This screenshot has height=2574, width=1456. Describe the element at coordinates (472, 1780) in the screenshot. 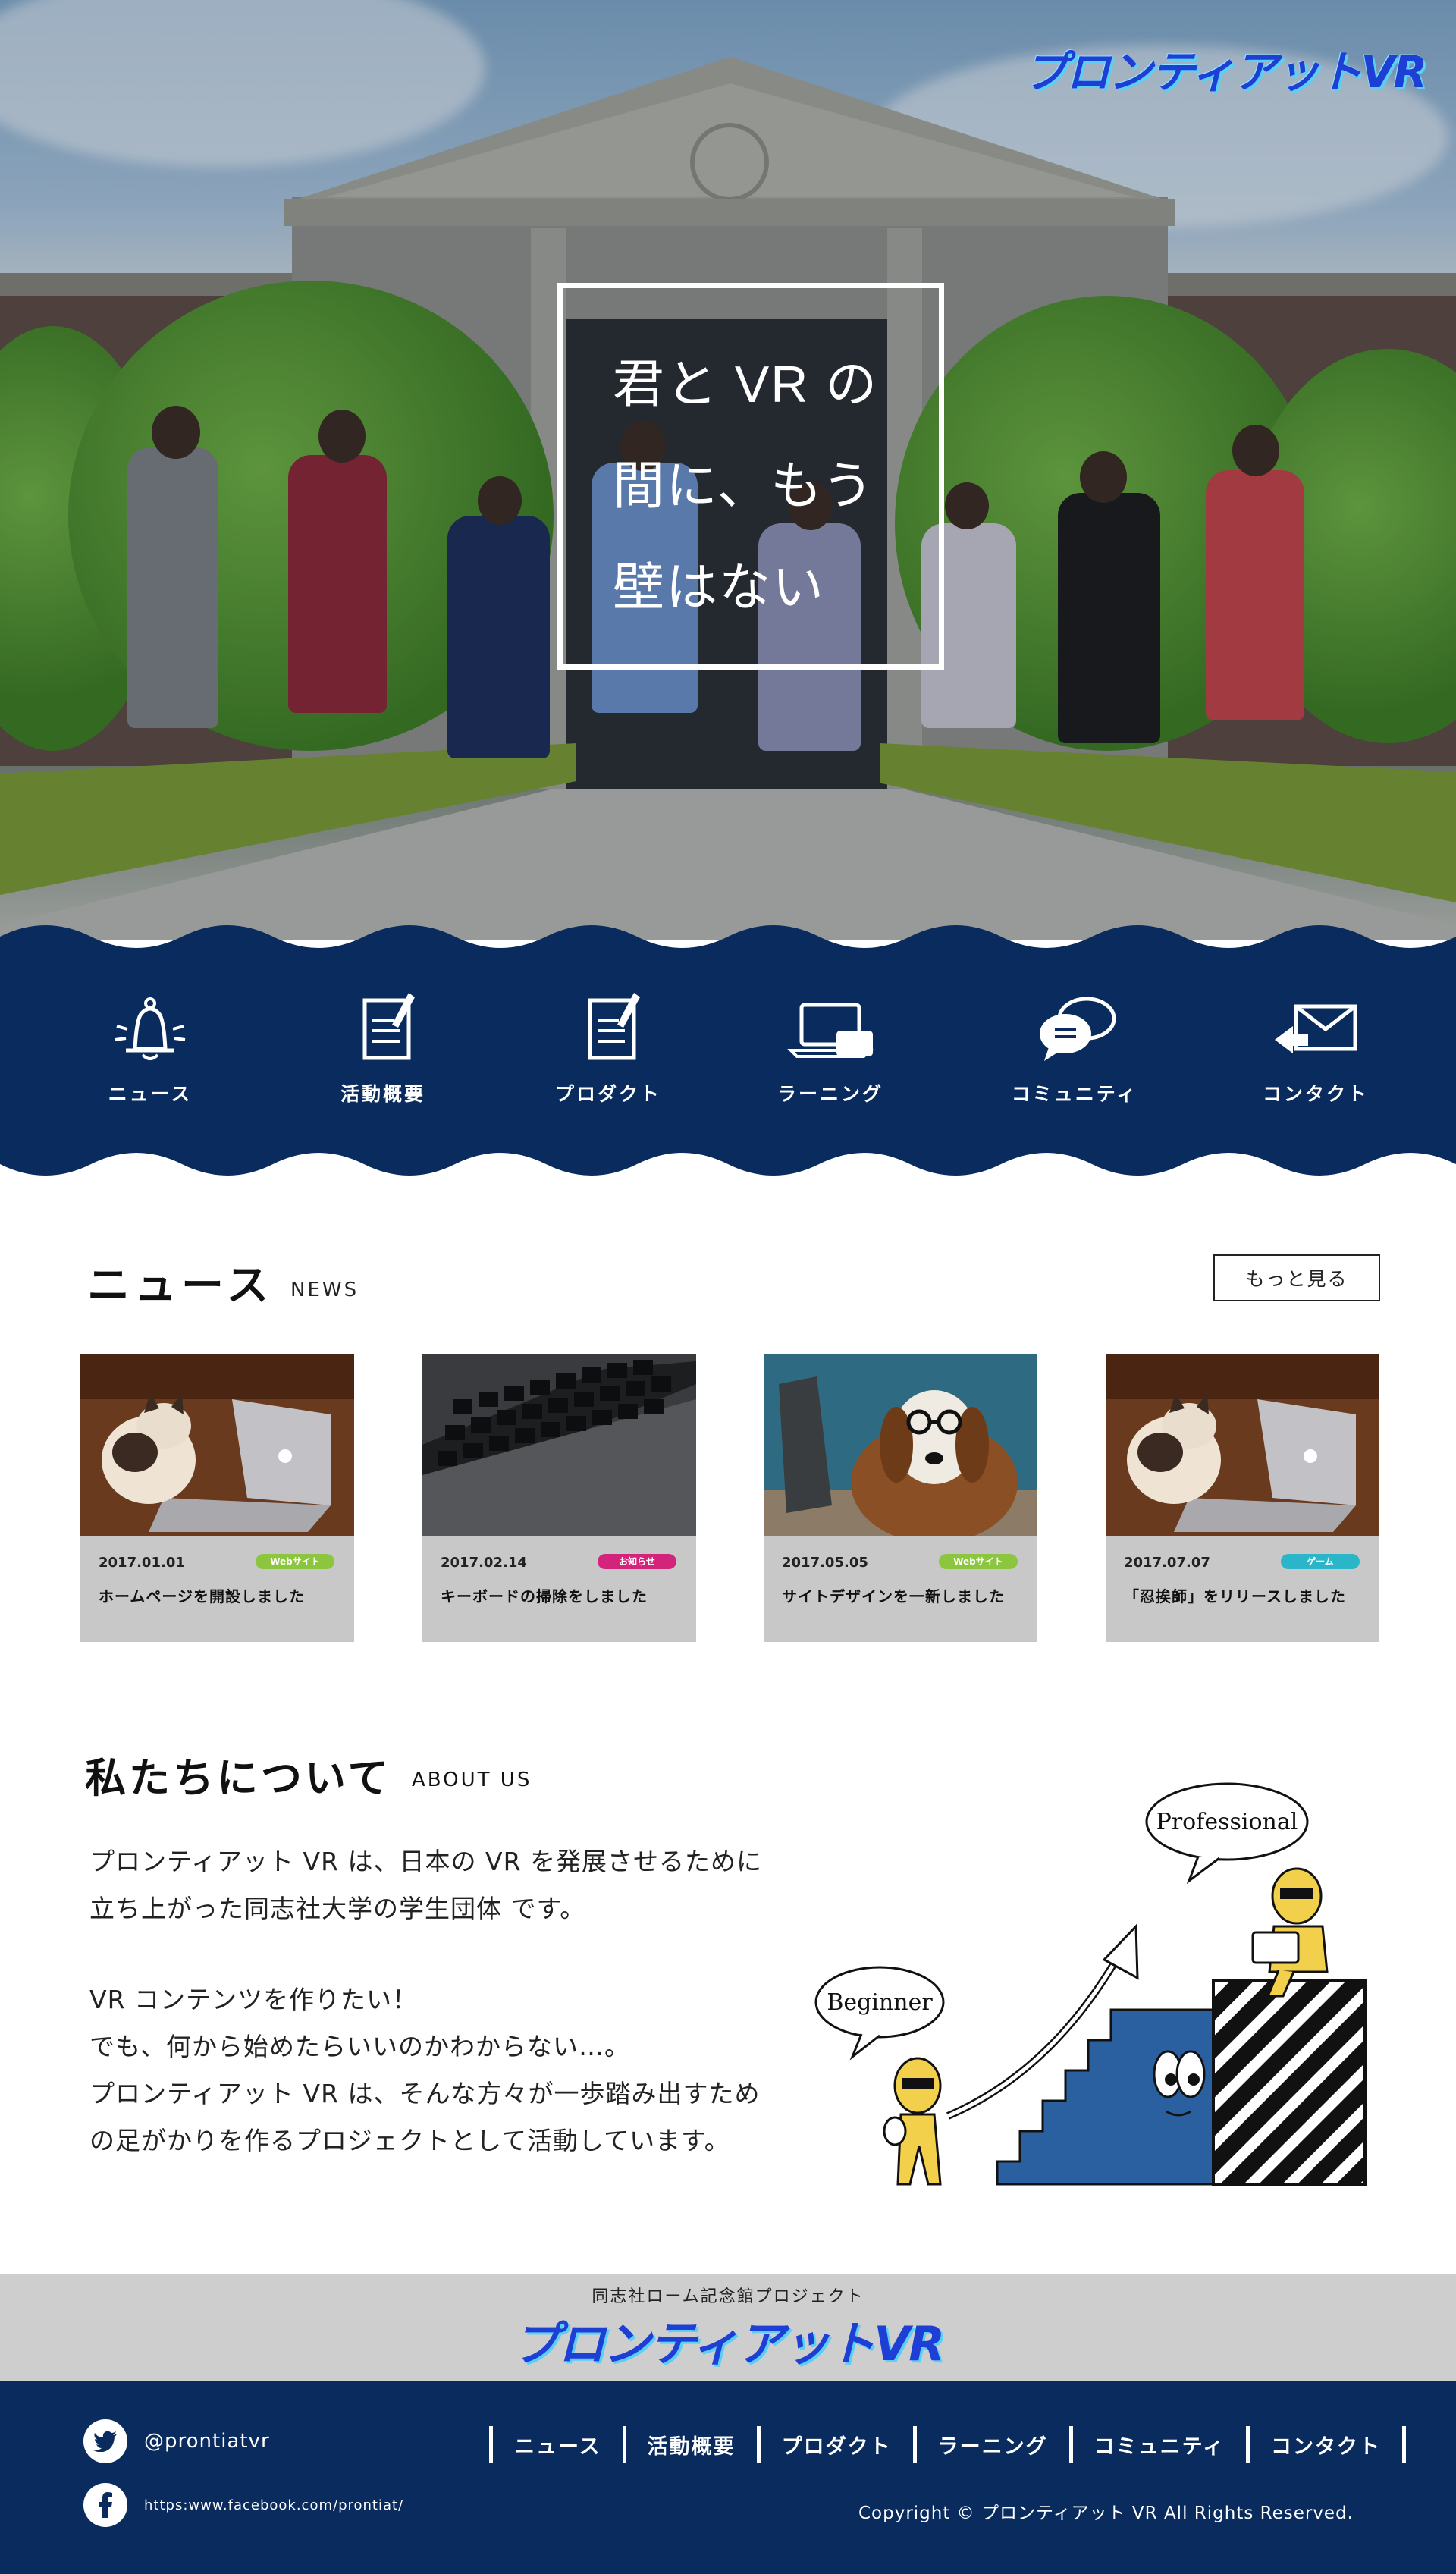

I see `about-subheading: ABOUT US` at that location.